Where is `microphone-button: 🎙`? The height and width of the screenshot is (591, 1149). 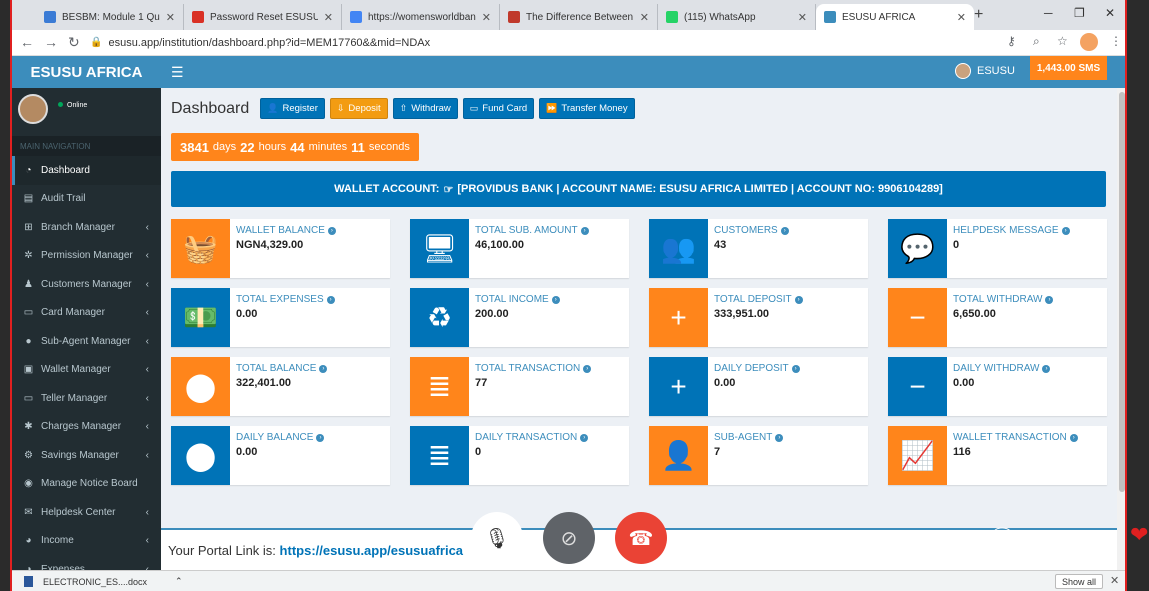
microphone-button: 🎙 is located at coordinates (497, 538).